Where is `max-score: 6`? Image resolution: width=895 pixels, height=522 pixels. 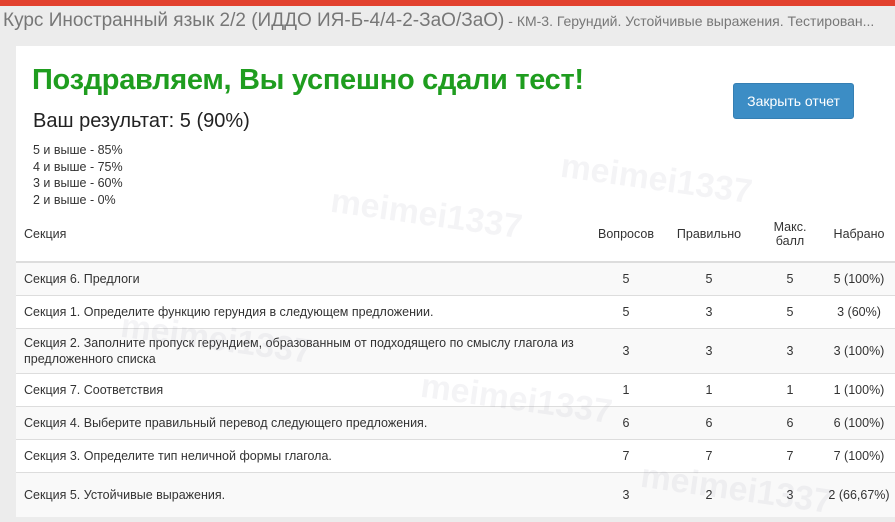
max-score: 6 is located at coordinates (790, 423).